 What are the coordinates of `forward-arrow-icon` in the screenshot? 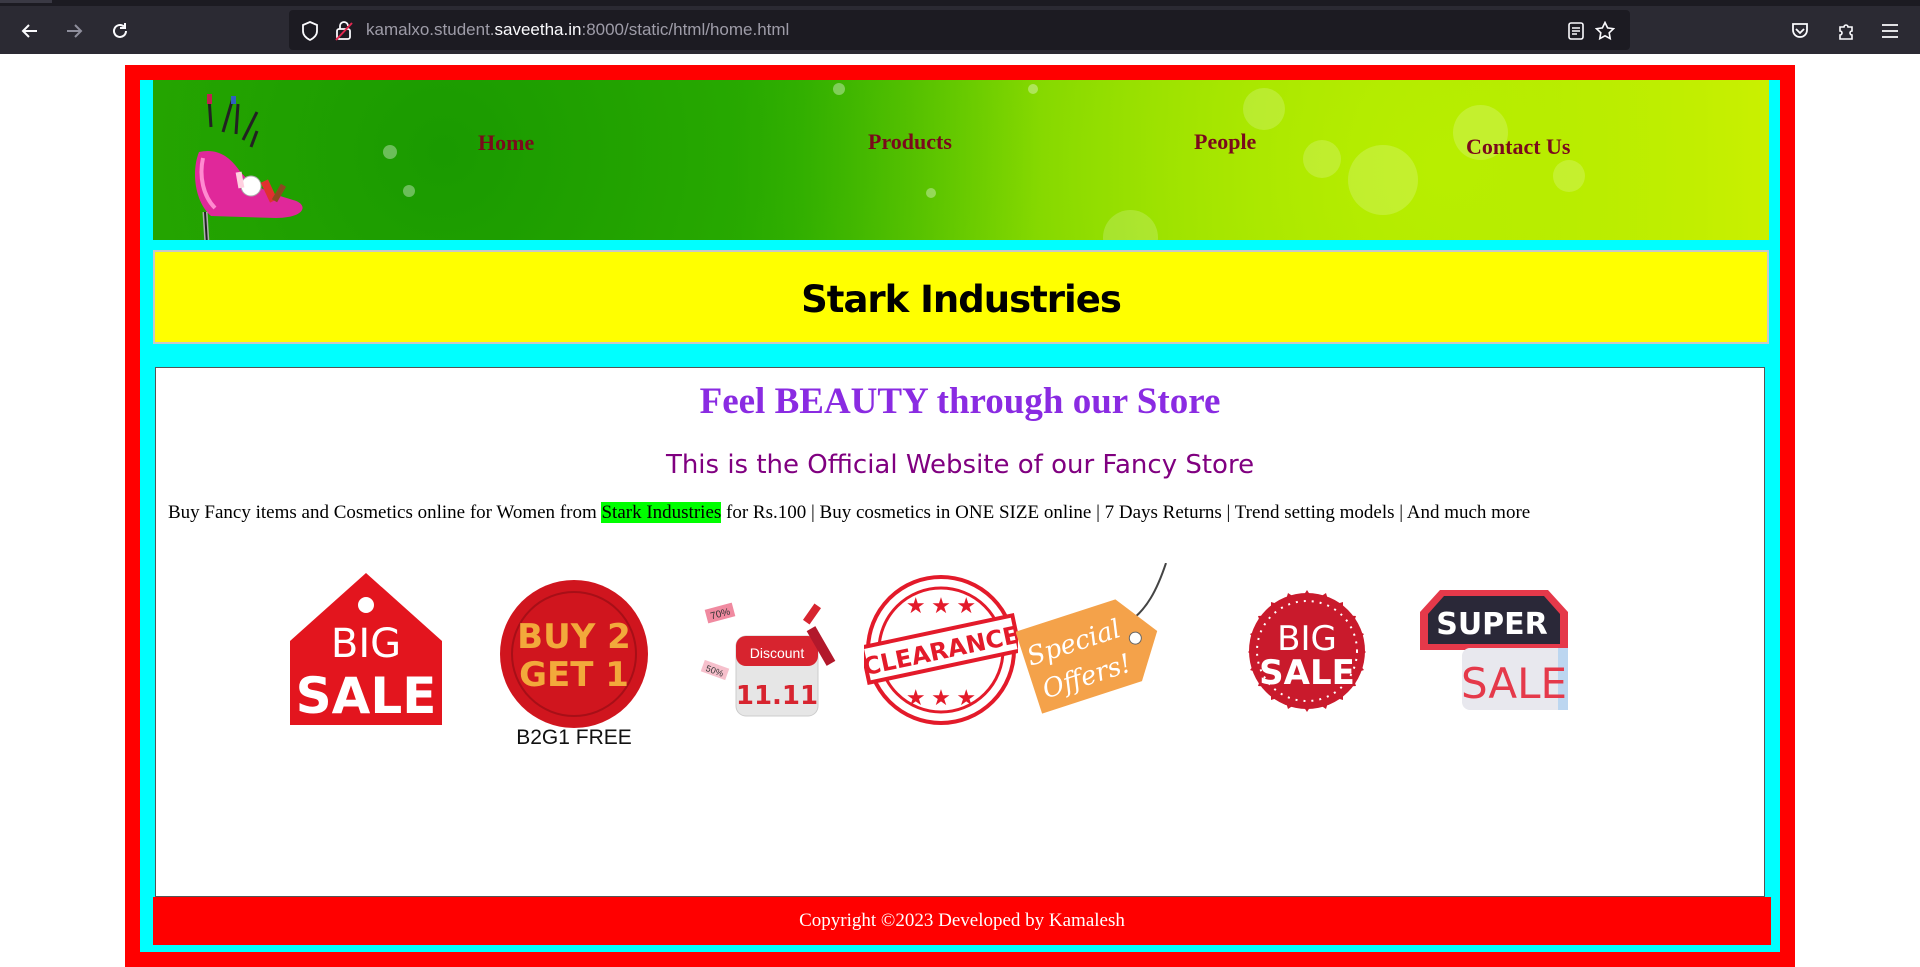 It's located at (74, 31).